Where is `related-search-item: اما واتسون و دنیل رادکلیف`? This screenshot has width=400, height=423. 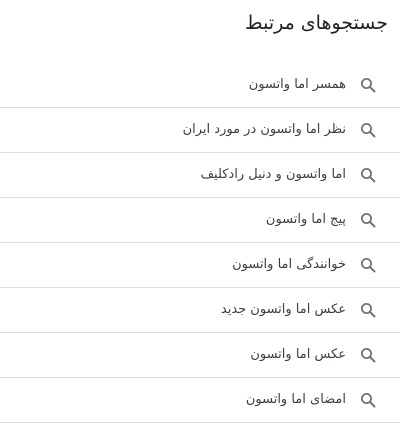
related-search-item: اما واتسون و دنیل رادکلیف is located at coordinates (200, 175).